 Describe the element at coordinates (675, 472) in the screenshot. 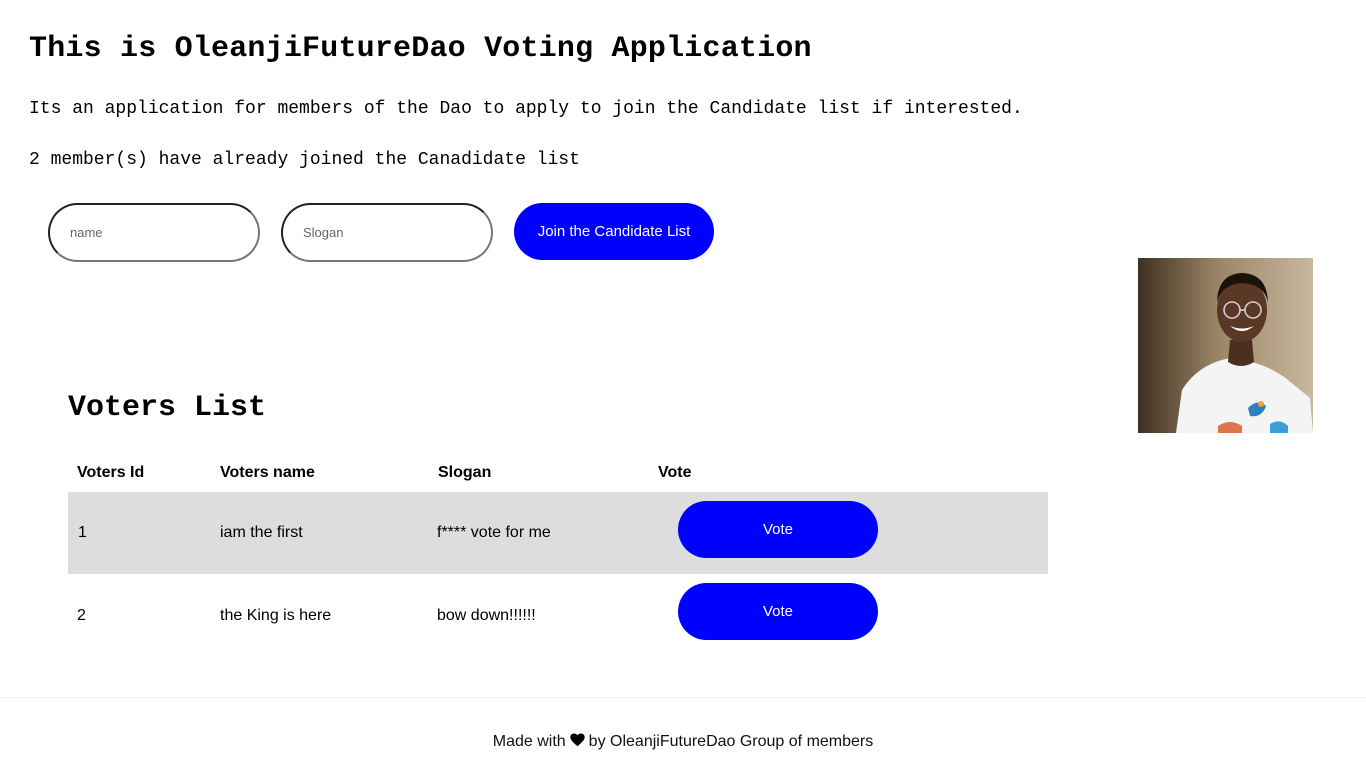

I see `column-header-vote: Vote` at that location.